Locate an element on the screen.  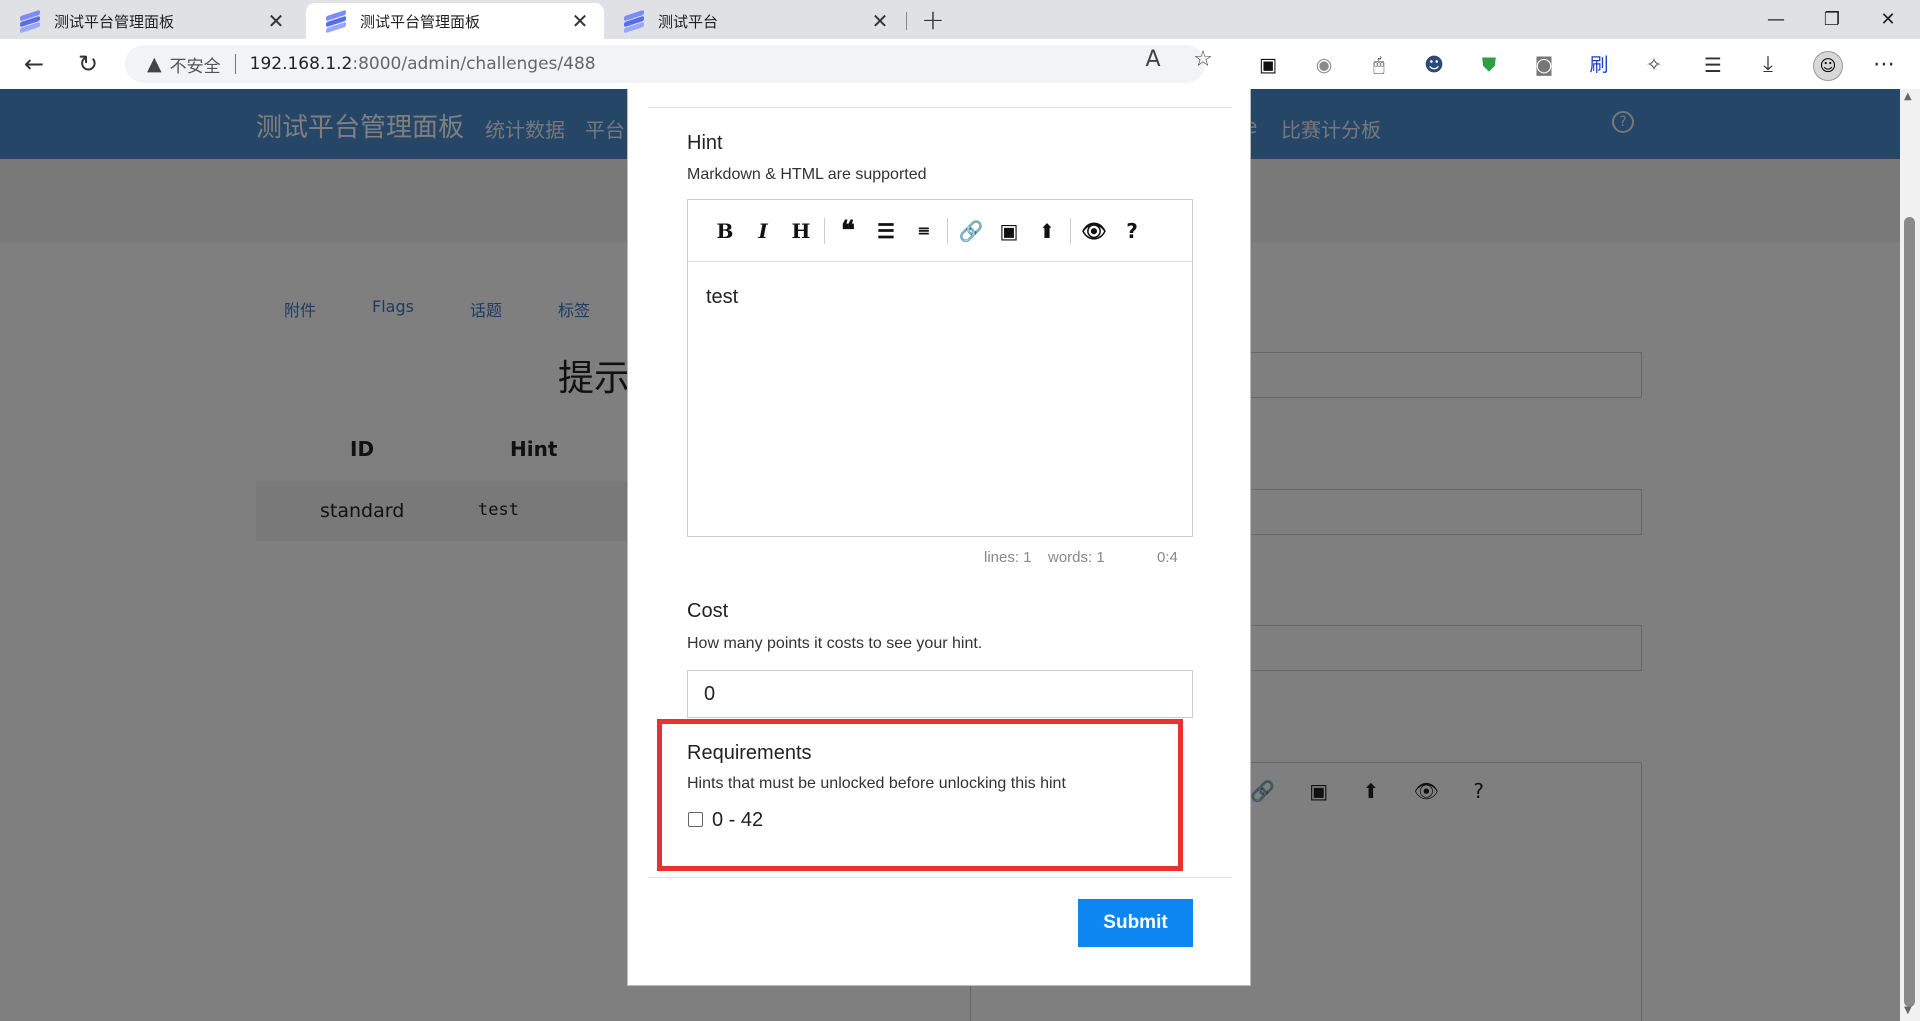
scroll-up-icon: ▲ is located at coordinates (1908, 96).